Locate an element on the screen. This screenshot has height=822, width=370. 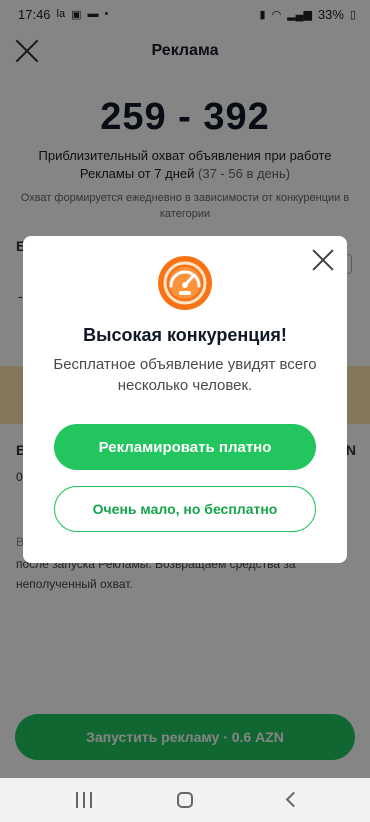
close-icon is located at coordinates (323, 260).